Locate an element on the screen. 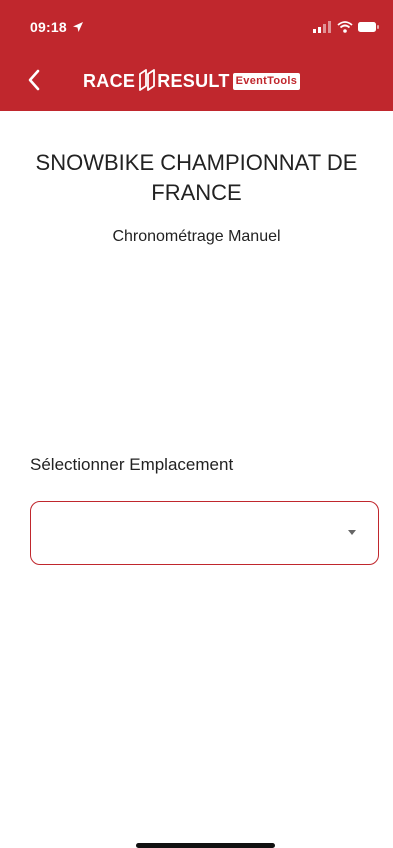  status-time: 09:18 is located at coordinates (48, 27).